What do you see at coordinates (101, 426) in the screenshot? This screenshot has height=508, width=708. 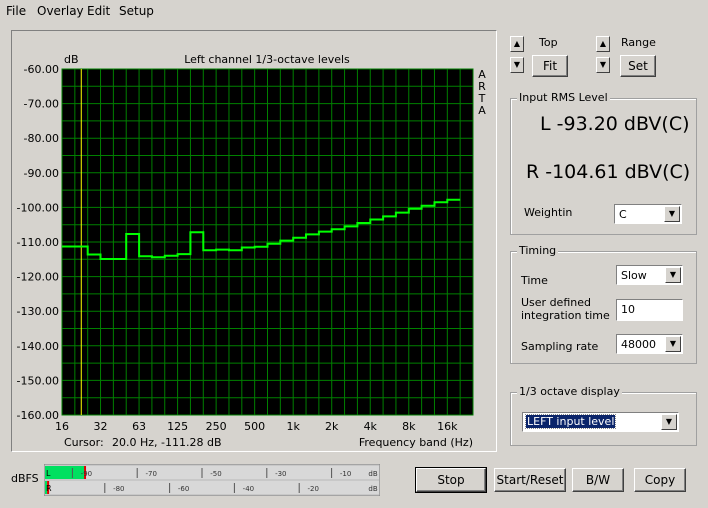 I see `x-tick-label: 32` at bounding box center [101, 426].